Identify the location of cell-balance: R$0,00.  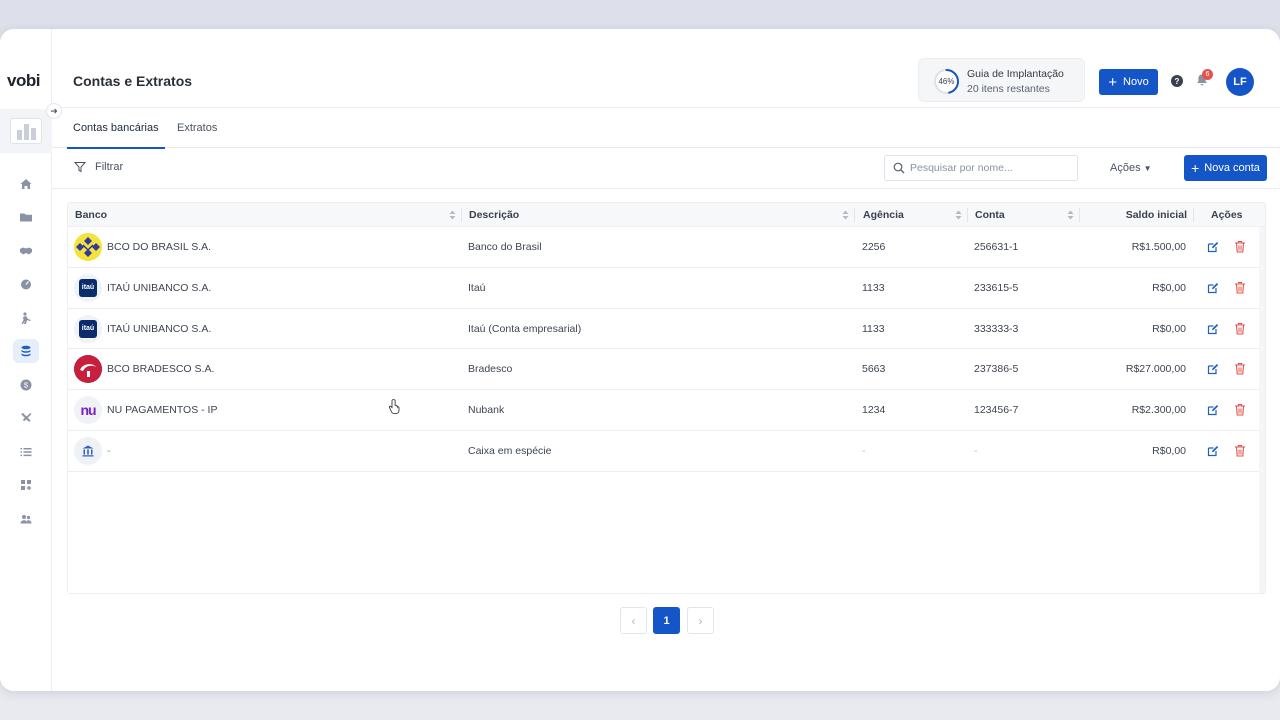
(1169, 287).